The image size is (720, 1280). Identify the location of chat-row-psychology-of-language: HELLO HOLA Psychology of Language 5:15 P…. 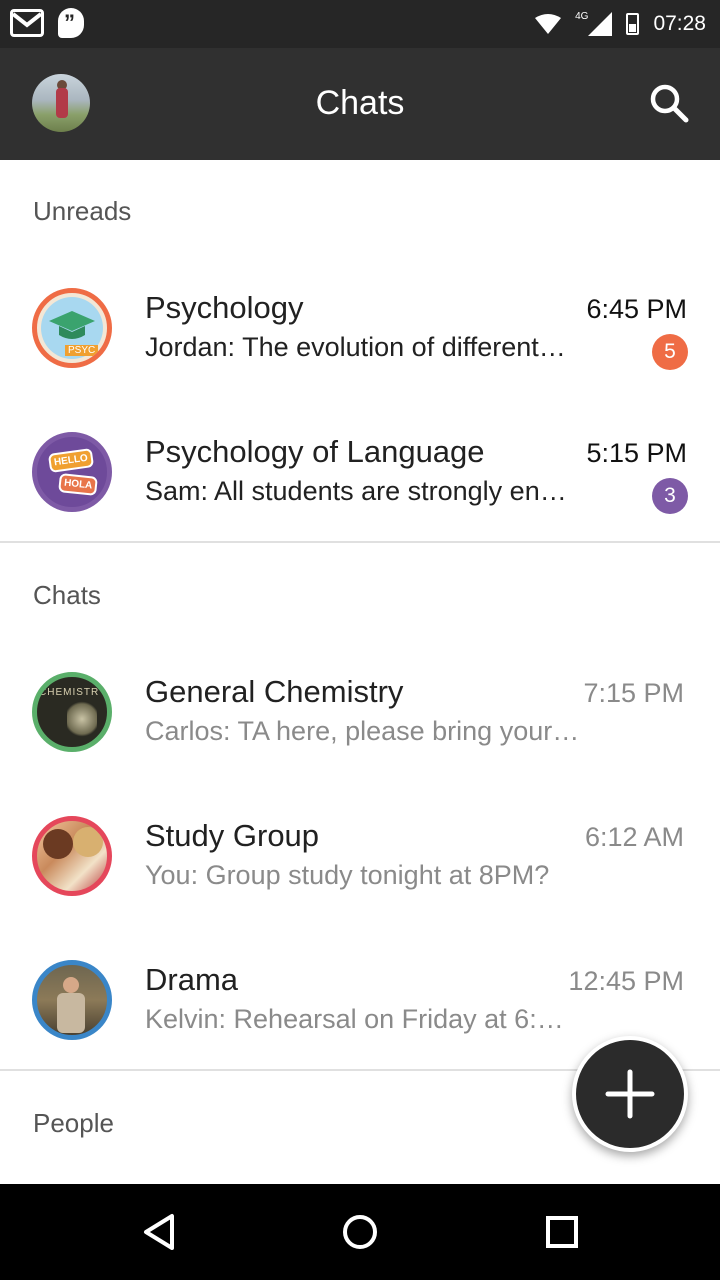
(360, 492).